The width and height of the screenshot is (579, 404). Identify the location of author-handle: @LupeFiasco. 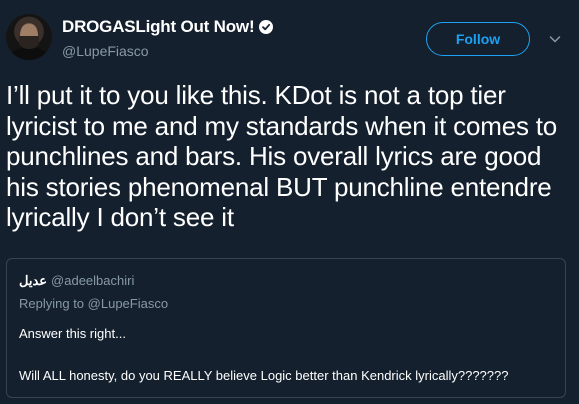
(105, 51).